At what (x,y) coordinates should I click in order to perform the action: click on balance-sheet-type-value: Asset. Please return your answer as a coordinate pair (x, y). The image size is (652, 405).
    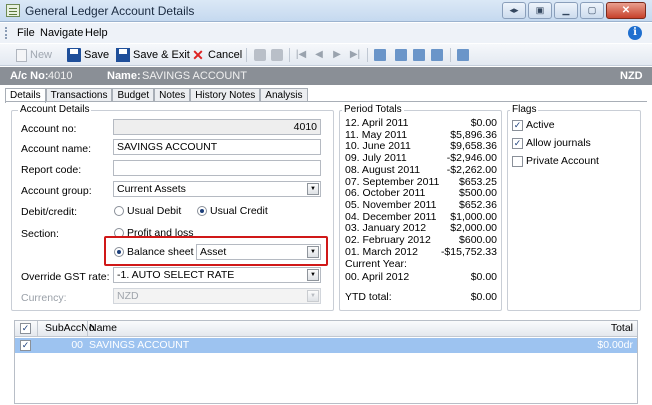
    Looking at the image, I should click on (213, 252).